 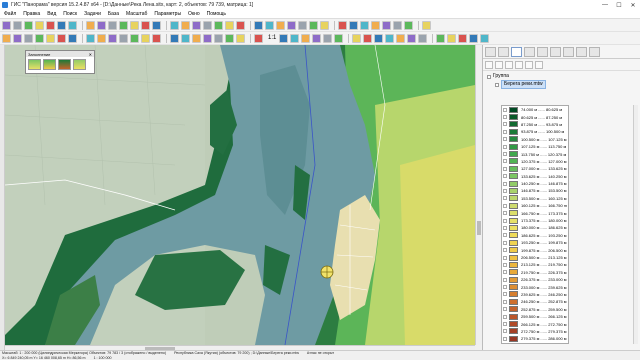 What do you see at coordinates (216, 14) in the screenshot?
I see `menu-item-9: Помощь` at bounding box center [216, 14].